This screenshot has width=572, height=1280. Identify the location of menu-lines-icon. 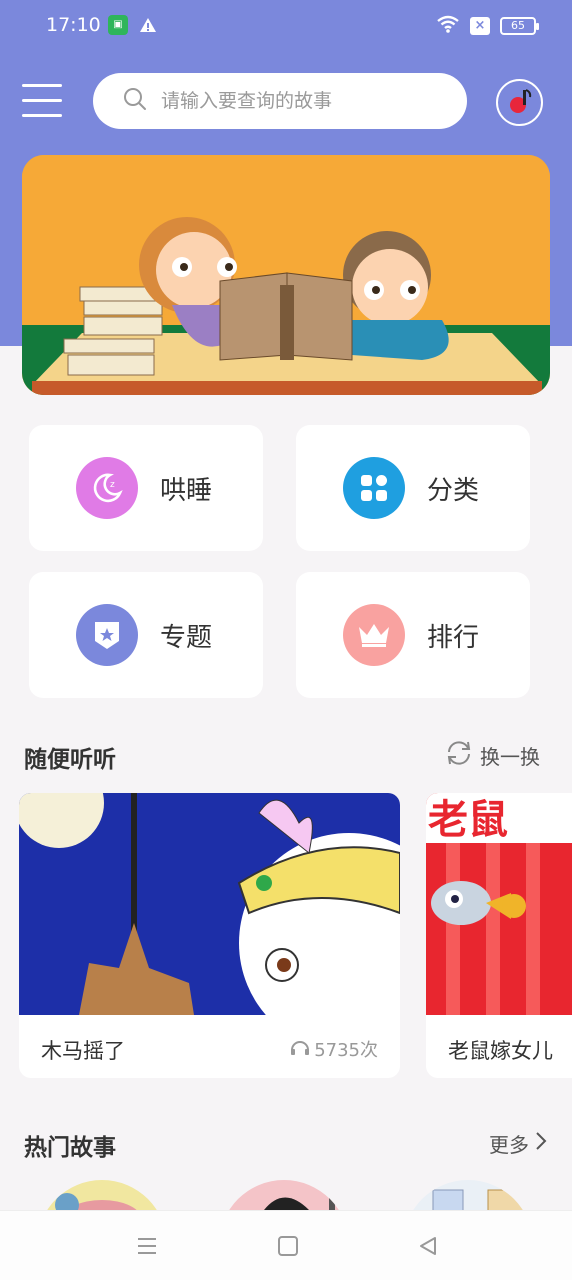
(147, 1246).